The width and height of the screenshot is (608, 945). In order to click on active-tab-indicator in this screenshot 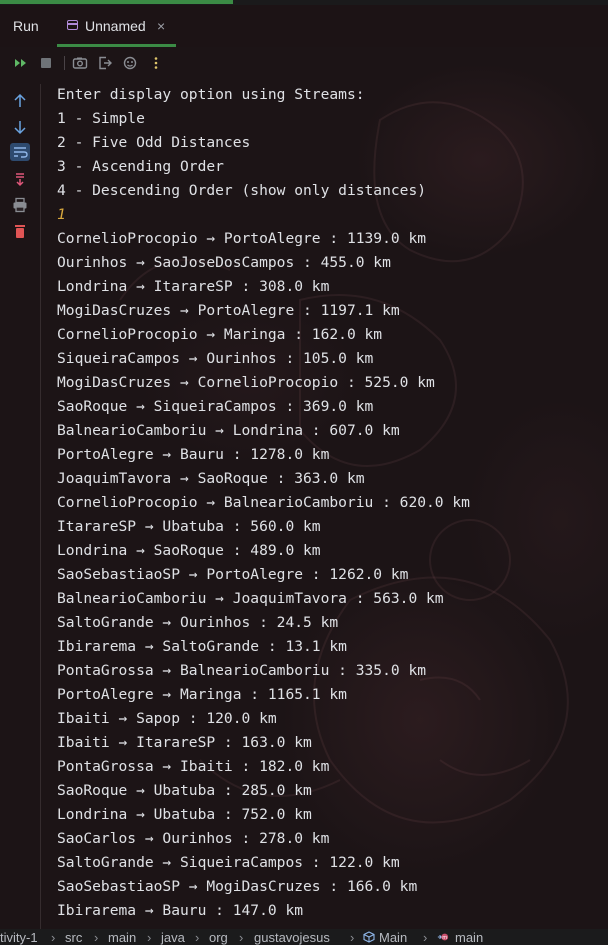, I will do `click(116, 45)`.